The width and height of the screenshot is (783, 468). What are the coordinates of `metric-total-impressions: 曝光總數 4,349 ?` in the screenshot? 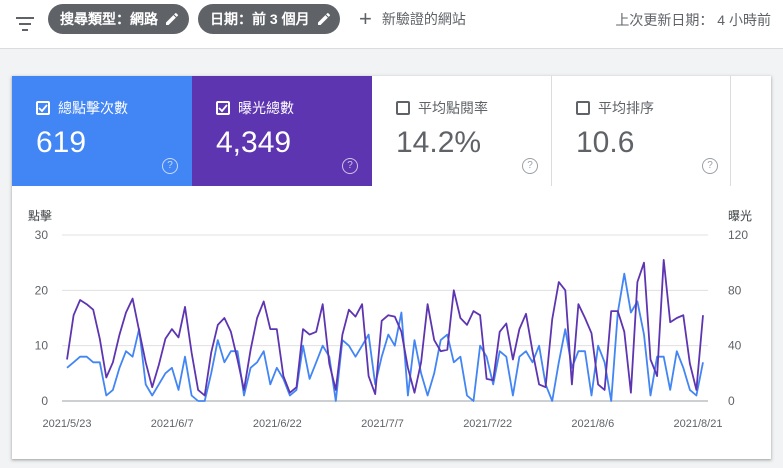 It's located at (282, 131).